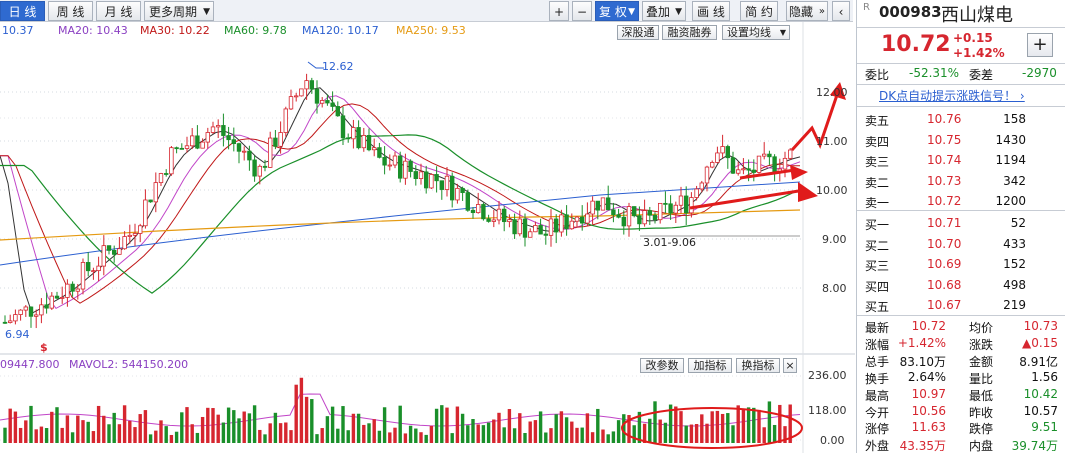  Describe the element at coordinates (877, 395) in the screenshot. I see `stat-label: 最高` at that location.